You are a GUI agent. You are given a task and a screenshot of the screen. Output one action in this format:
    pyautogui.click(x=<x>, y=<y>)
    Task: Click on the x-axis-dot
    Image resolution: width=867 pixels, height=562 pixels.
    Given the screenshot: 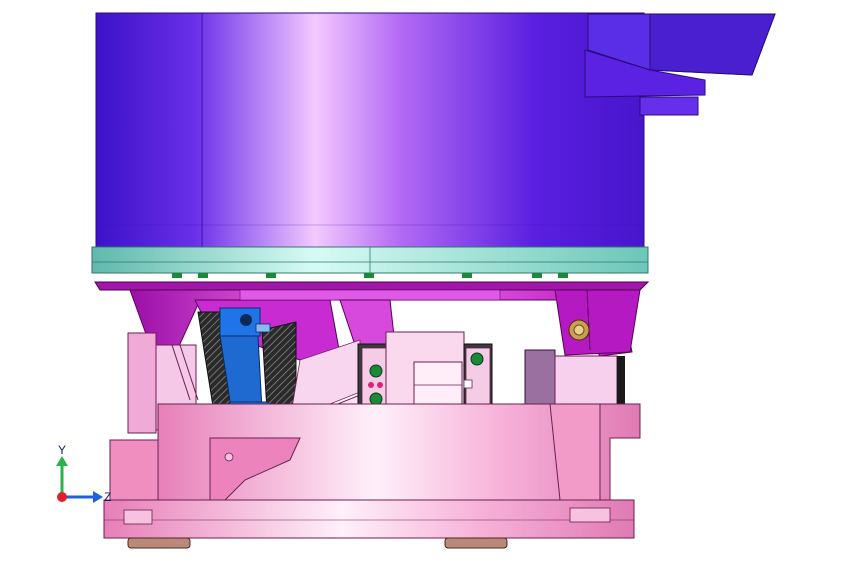 What is the action you would take?
    pyautogui.click(x=62, y=497)
    